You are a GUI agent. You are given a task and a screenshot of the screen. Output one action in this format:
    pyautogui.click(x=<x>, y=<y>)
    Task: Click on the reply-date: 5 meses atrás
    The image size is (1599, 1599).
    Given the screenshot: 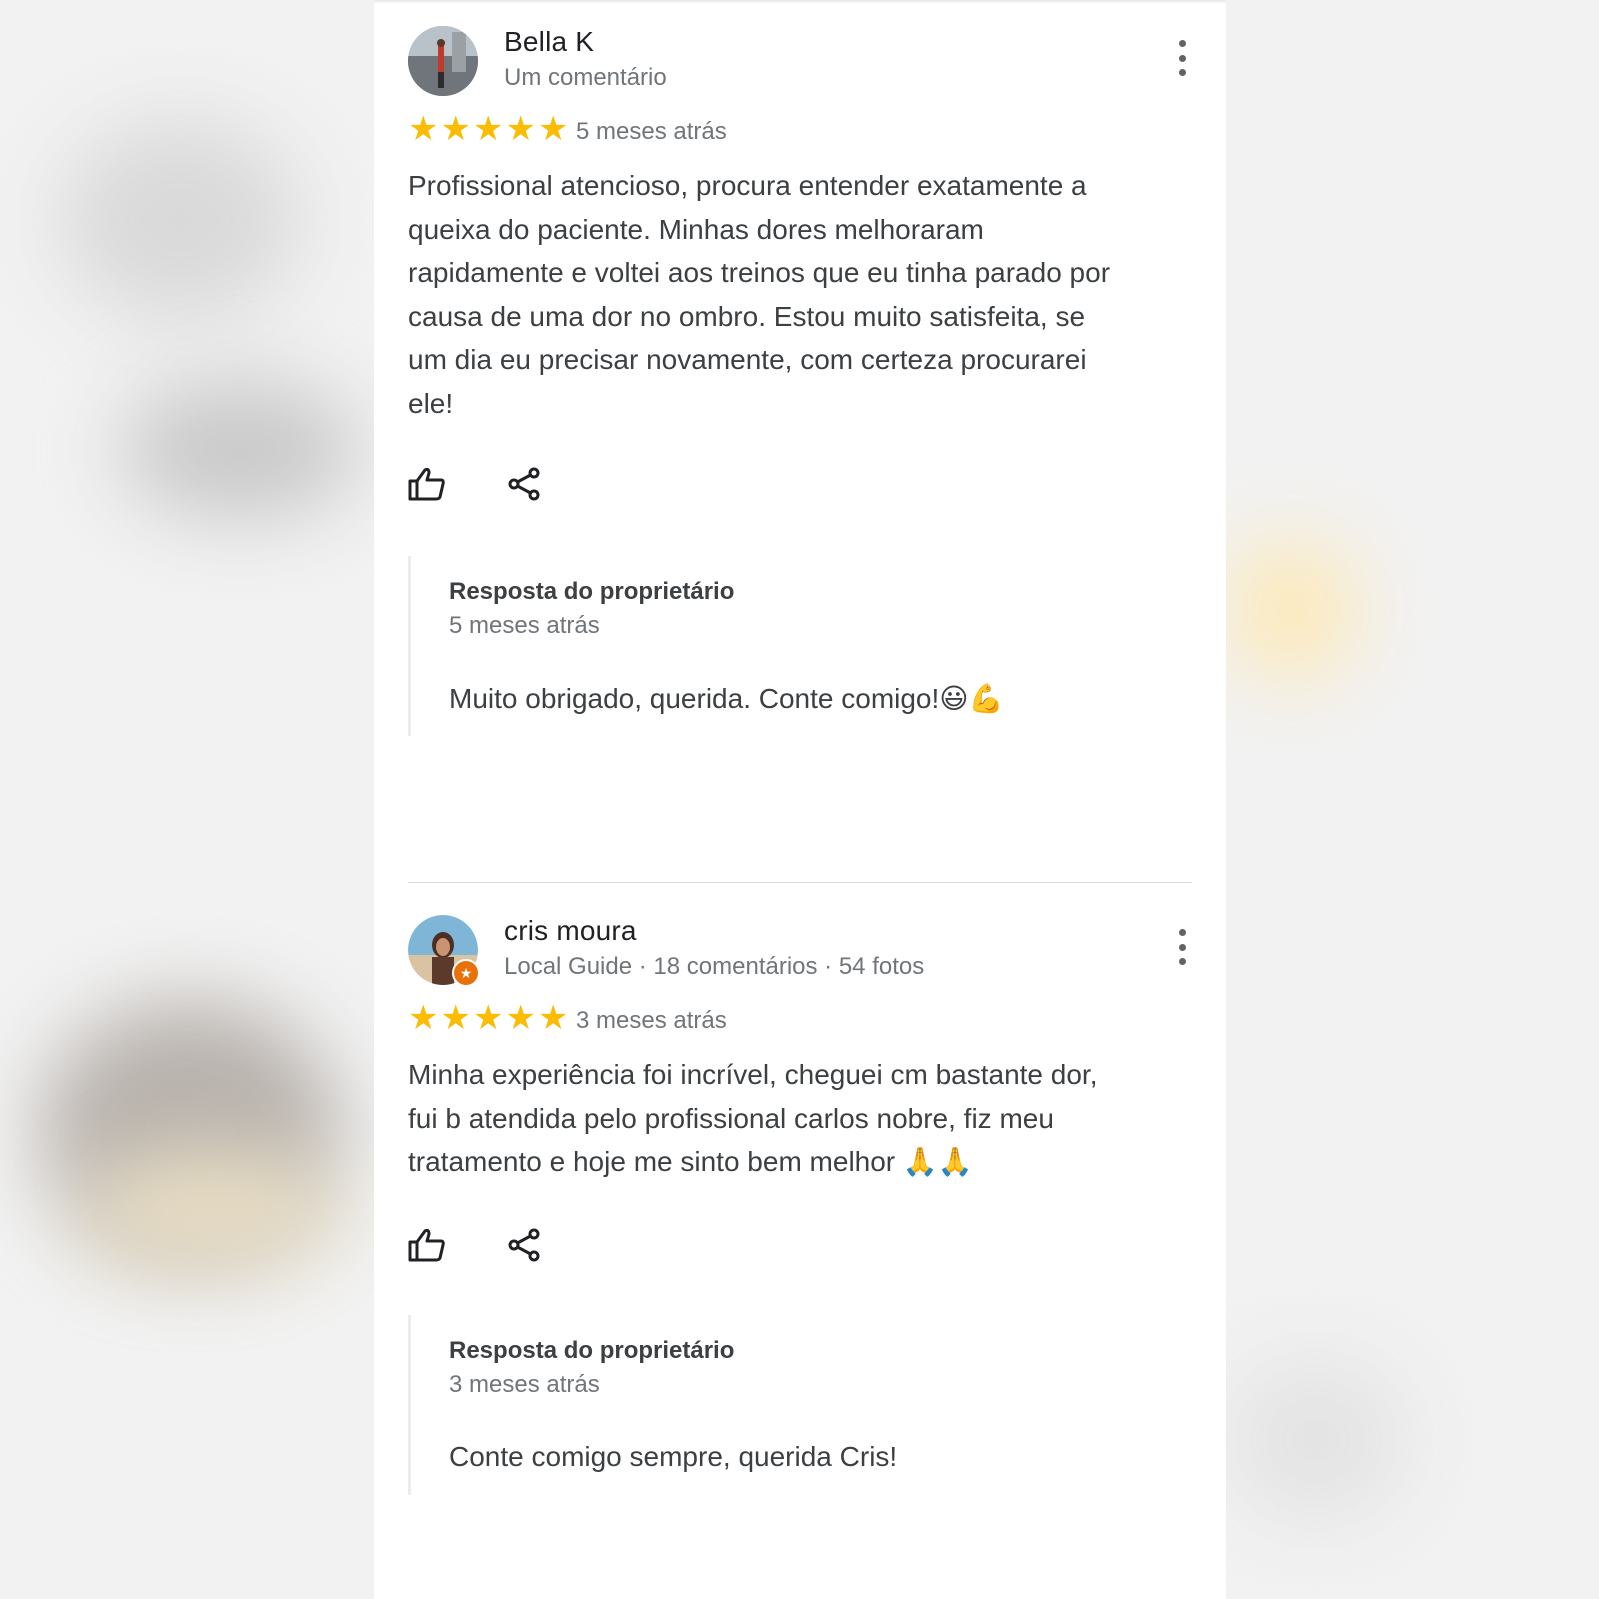 What is the action you would take?
    pyautogui.click(x=524, y=625)
    